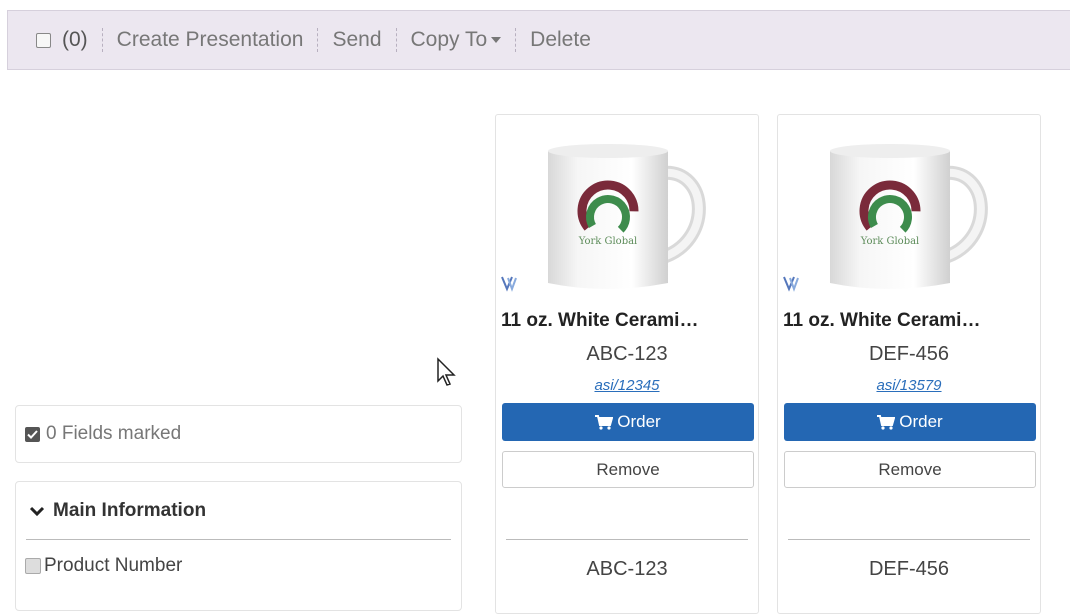 Image resolution: width=1070 pixels, height=614 pixels. I want to click on fields-marked-box: 0 Fields marked, so click(238, 434).